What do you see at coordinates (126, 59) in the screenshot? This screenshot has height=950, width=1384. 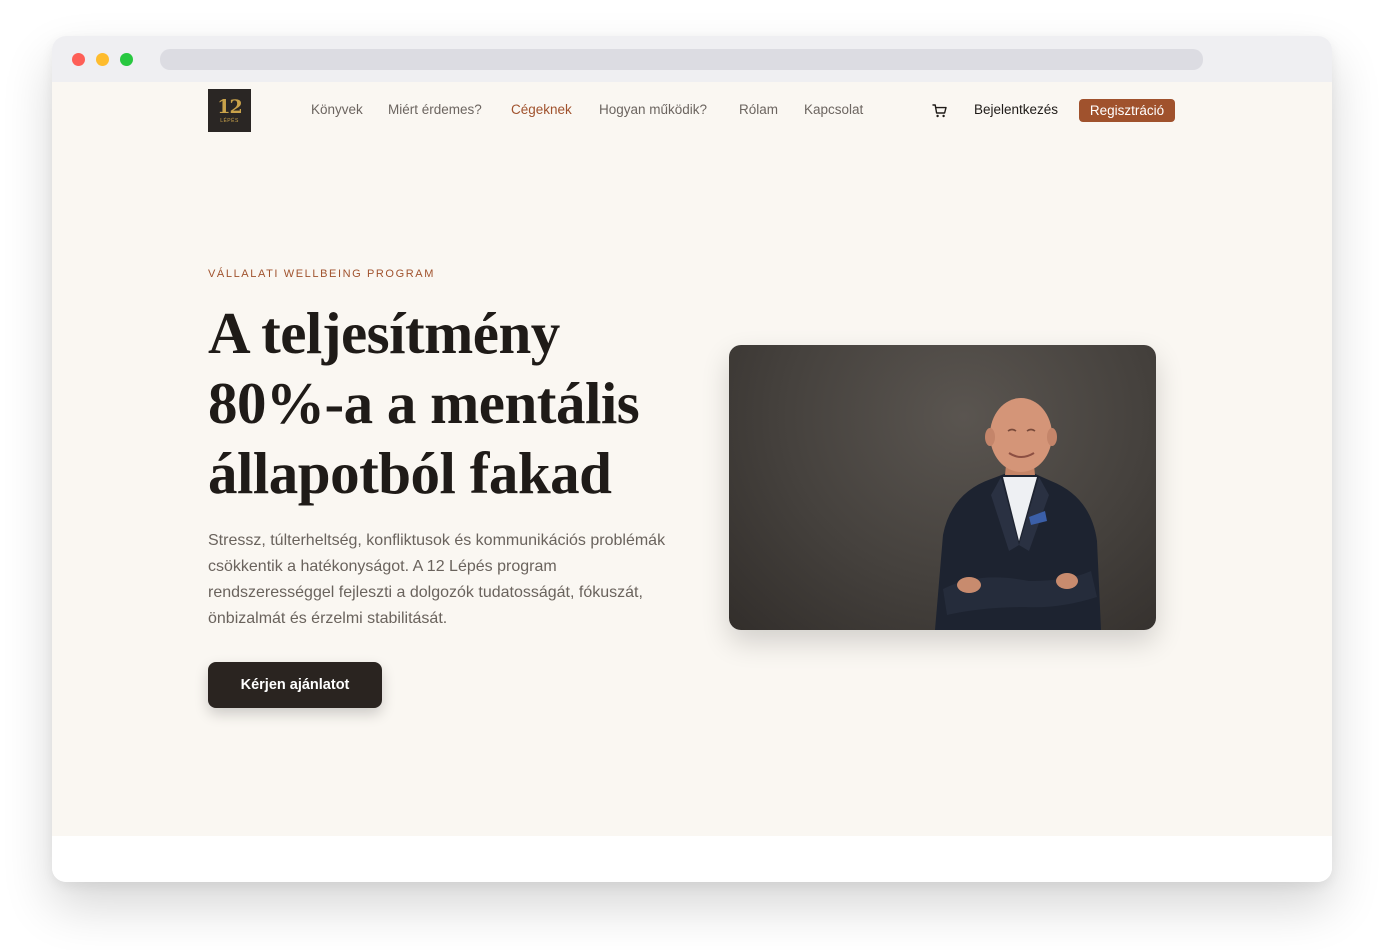 I see `maximize-window-button` at bounding box center [126, 59].